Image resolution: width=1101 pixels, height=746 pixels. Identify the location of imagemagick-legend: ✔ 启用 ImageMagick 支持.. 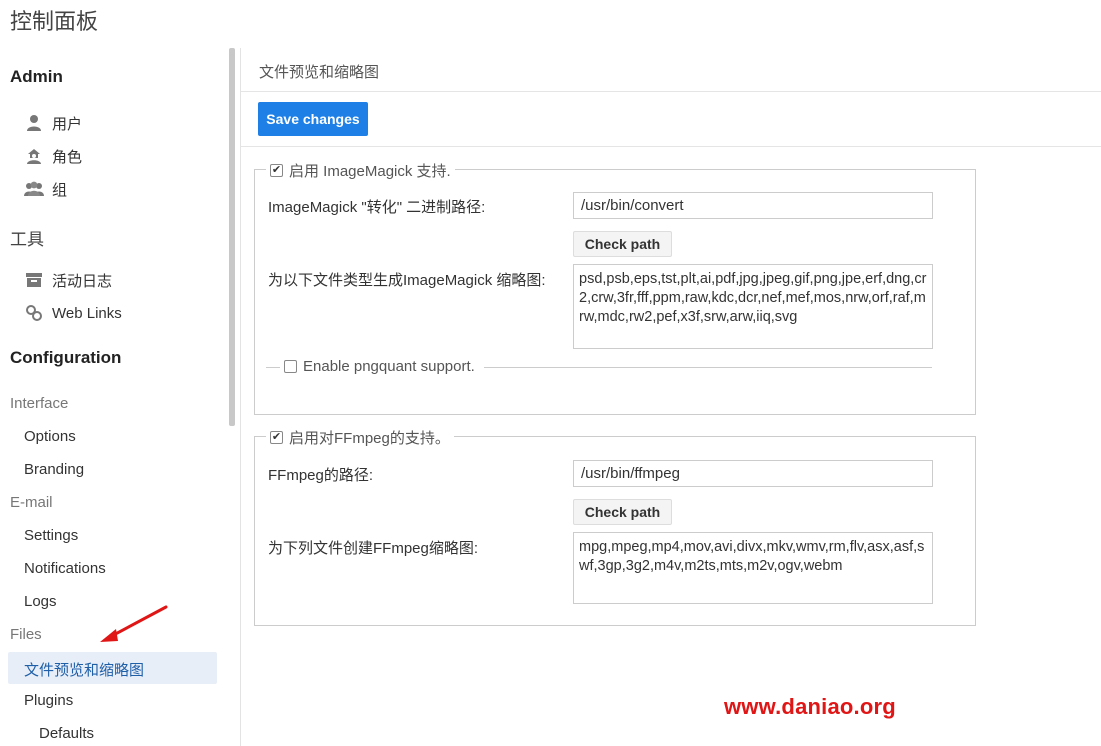
(360, 170).